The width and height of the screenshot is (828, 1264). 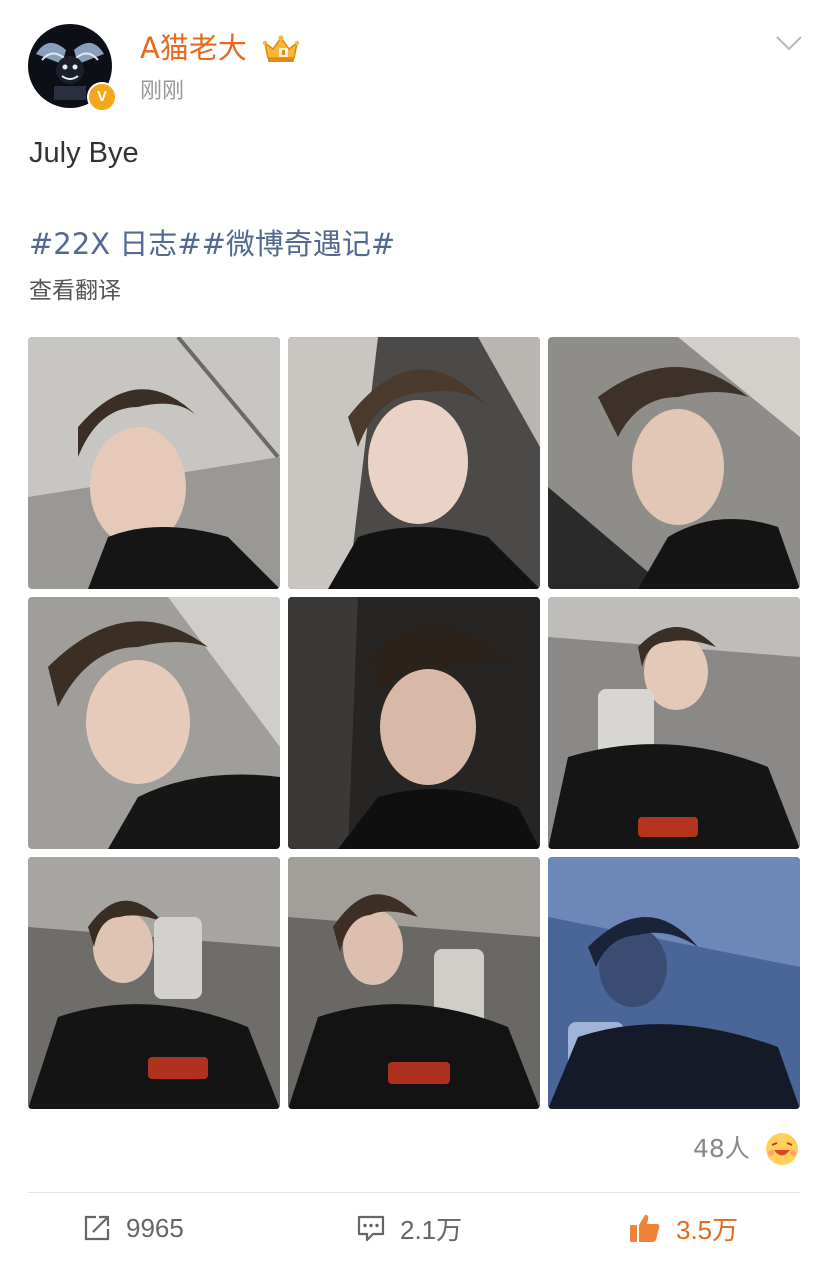 I want to click on verified-badge-icon: V, so click(x=102, y=97).